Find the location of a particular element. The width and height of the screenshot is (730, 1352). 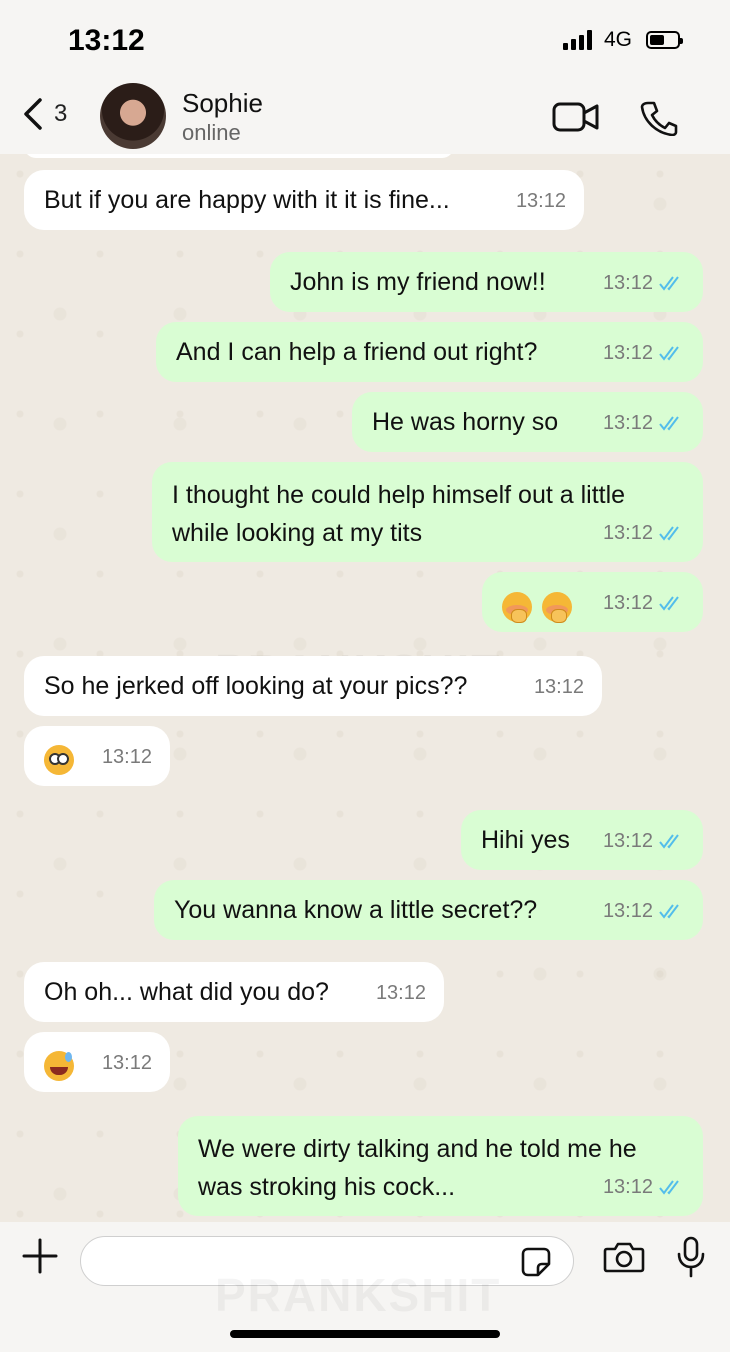

plus-icon is located at coordinates (40, 1256).